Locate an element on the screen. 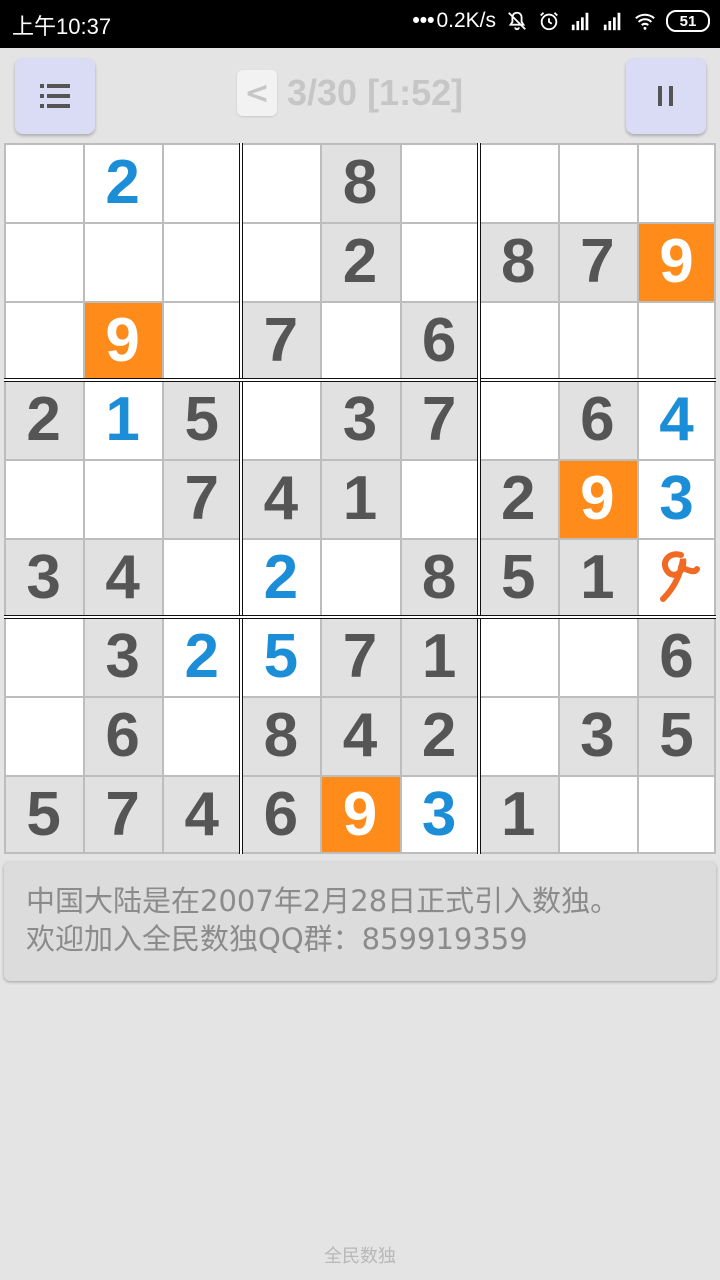 The width and height of the screenshot is (720, 1280). menu-button is located at coordinates (55, 96).